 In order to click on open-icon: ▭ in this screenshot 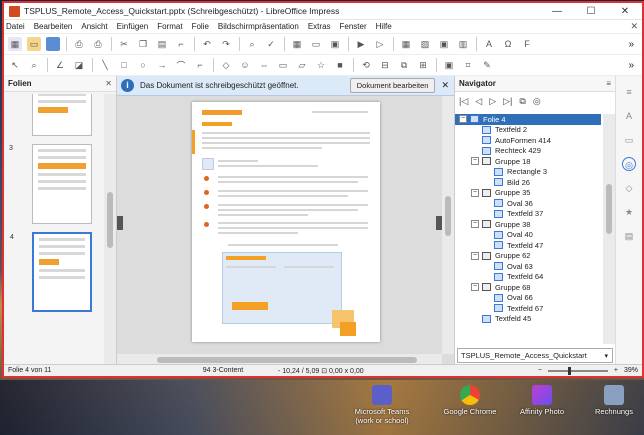, I will do `click(34, 44)`.